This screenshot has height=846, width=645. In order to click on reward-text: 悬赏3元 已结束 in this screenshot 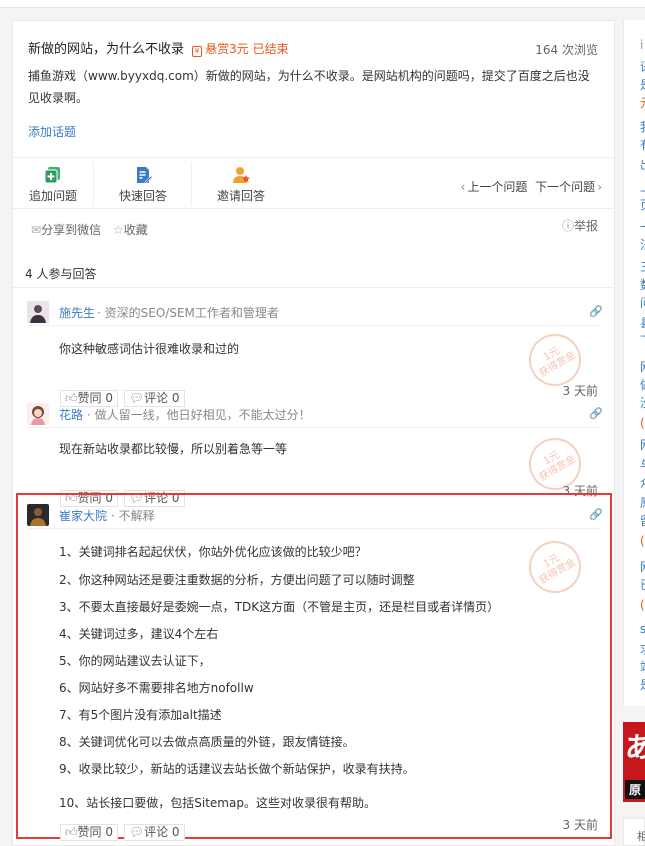, I will do `click(247, 49)`.